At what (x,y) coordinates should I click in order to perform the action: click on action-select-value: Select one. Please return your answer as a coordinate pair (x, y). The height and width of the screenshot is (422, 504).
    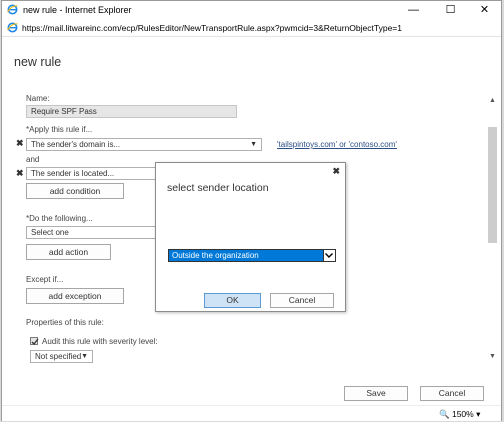
    Looking at the image, I should click on (50, 232).